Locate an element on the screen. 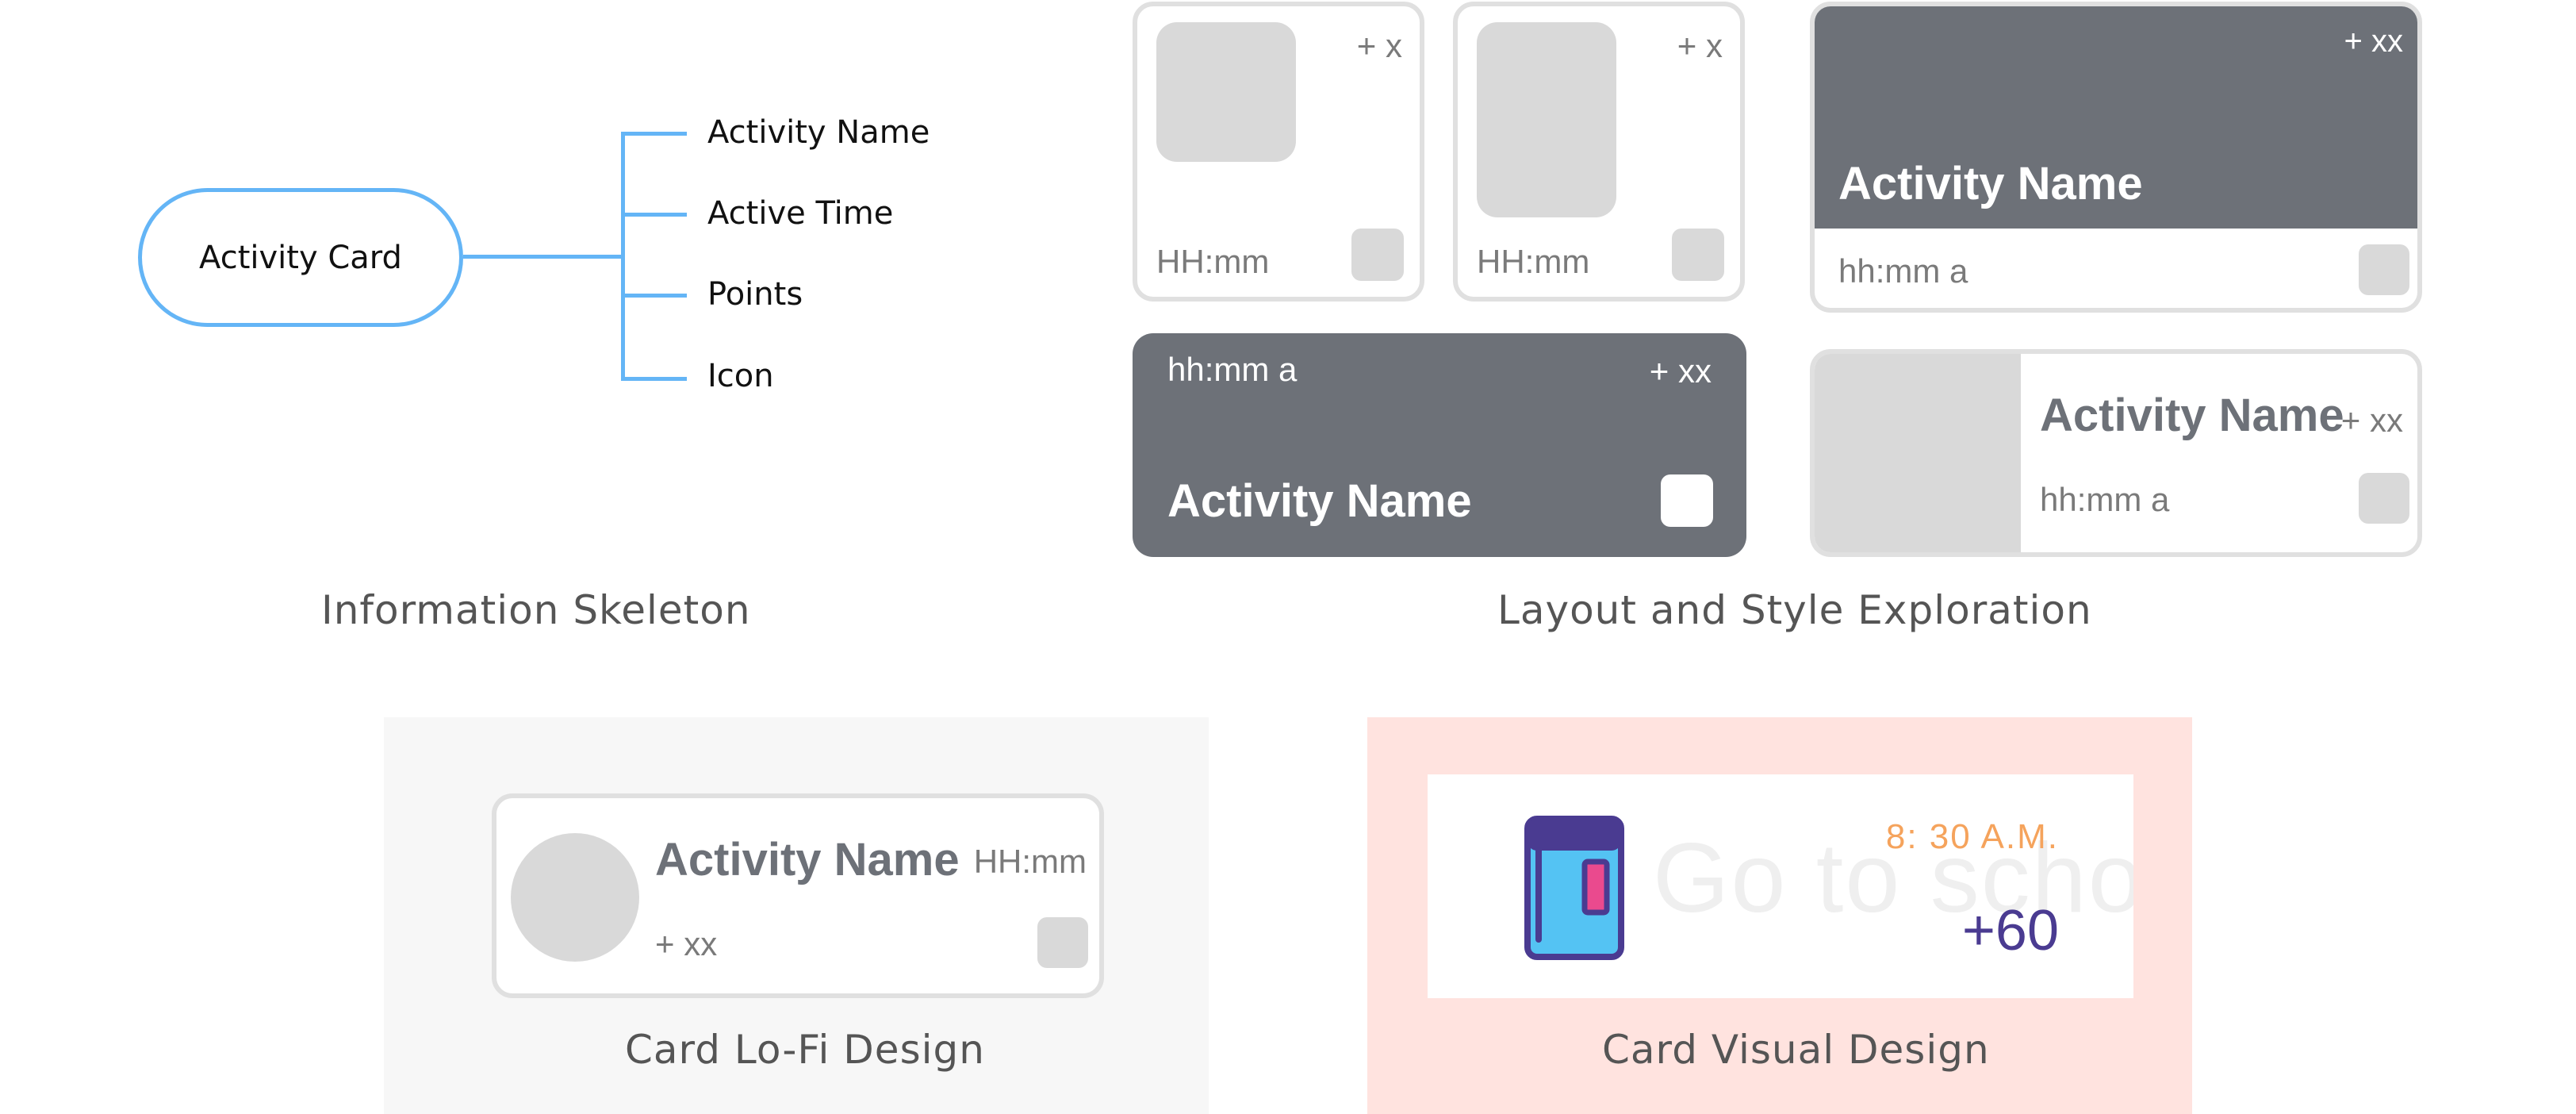  points-label: +60 is located at coordinates (2010, 930).